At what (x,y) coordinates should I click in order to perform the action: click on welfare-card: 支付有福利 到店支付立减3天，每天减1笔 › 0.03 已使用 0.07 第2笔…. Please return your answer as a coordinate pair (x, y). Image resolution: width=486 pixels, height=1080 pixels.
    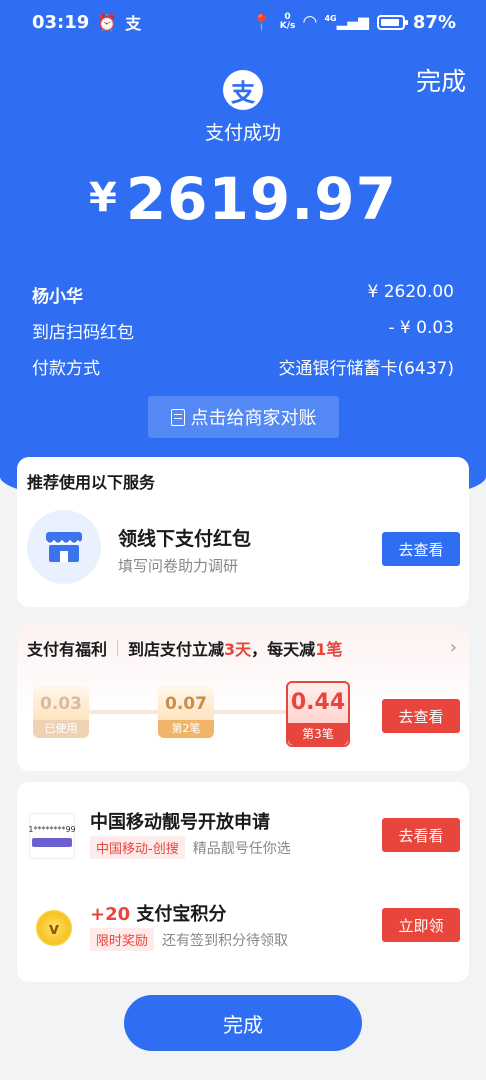
    Looking at the image, I should click on (243, 697).